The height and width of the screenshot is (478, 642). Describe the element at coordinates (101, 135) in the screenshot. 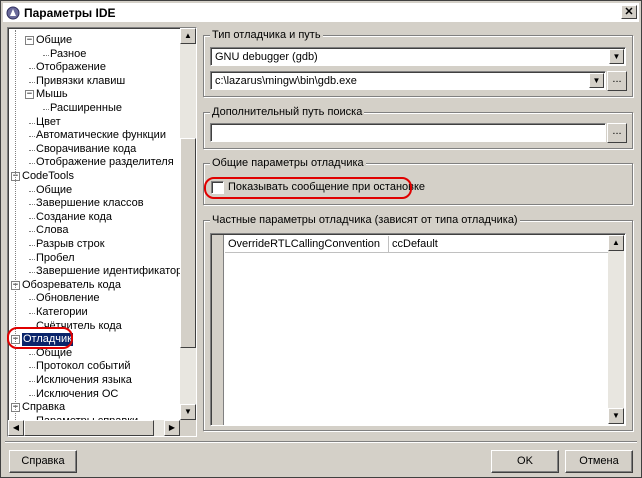

I see `tree-item: Автоматические функции` at that location.